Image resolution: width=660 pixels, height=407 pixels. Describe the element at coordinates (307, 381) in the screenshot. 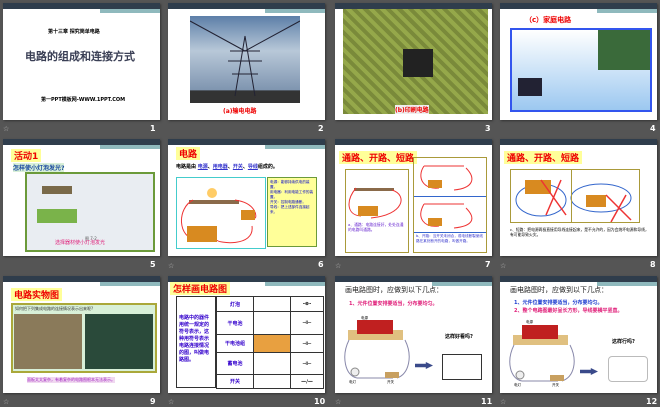

I see `component-symbol: —∕—` at that location.